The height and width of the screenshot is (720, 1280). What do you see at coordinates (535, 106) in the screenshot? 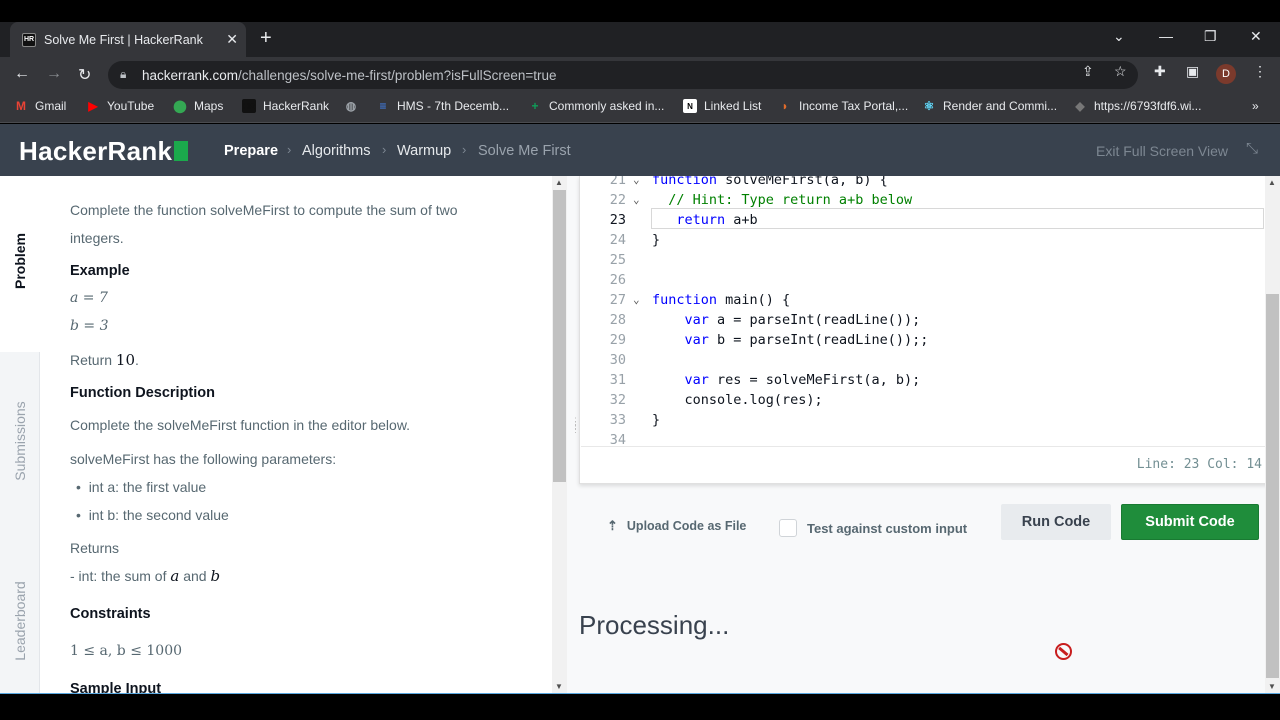
I see `sheets-icon: +` at bounding box center [535, 106].